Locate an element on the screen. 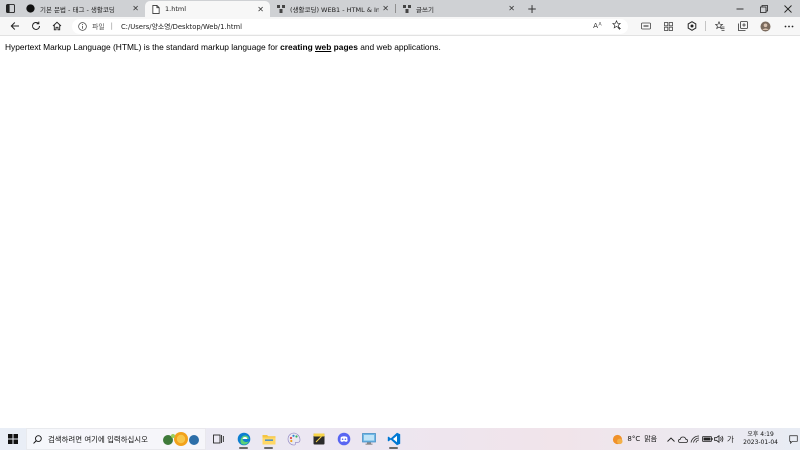 The height and width of the screenshot is (450, 800). collections-icon is located at coordinates (742, 26).